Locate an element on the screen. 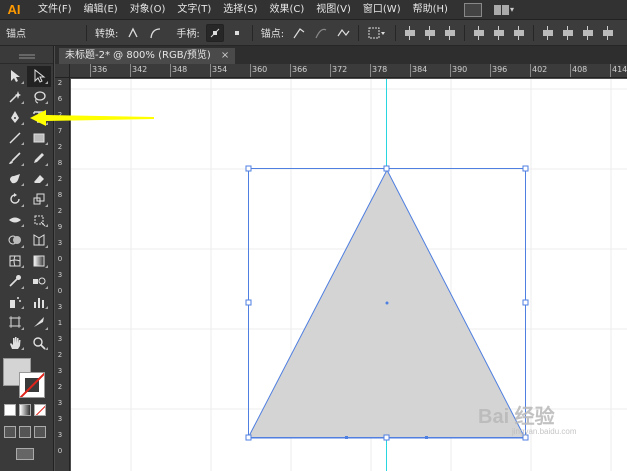 This screenshot has height=471, width=627. ruler-tick-label: 8 is located at coordinates (60, 195).